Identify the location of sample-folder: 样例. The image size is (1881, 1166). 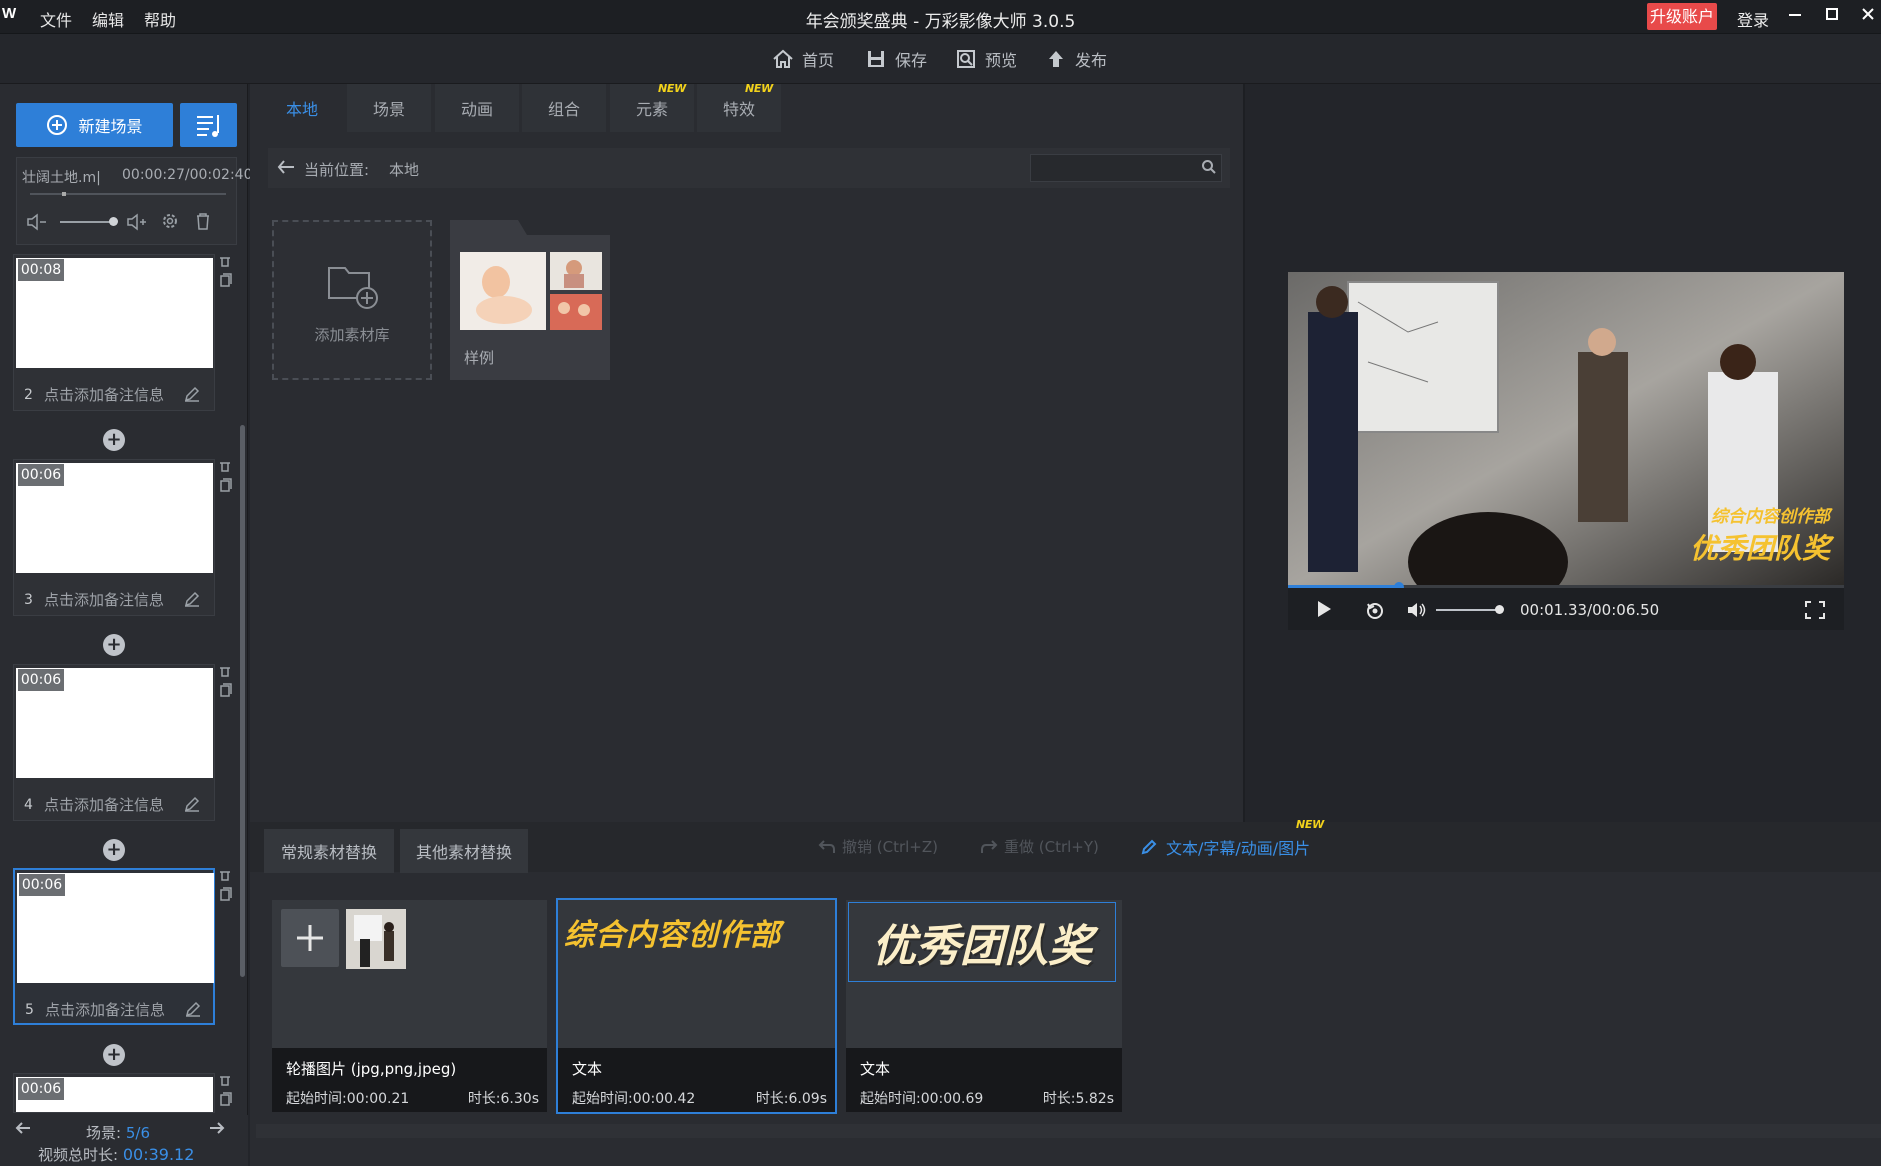
(530, 307).